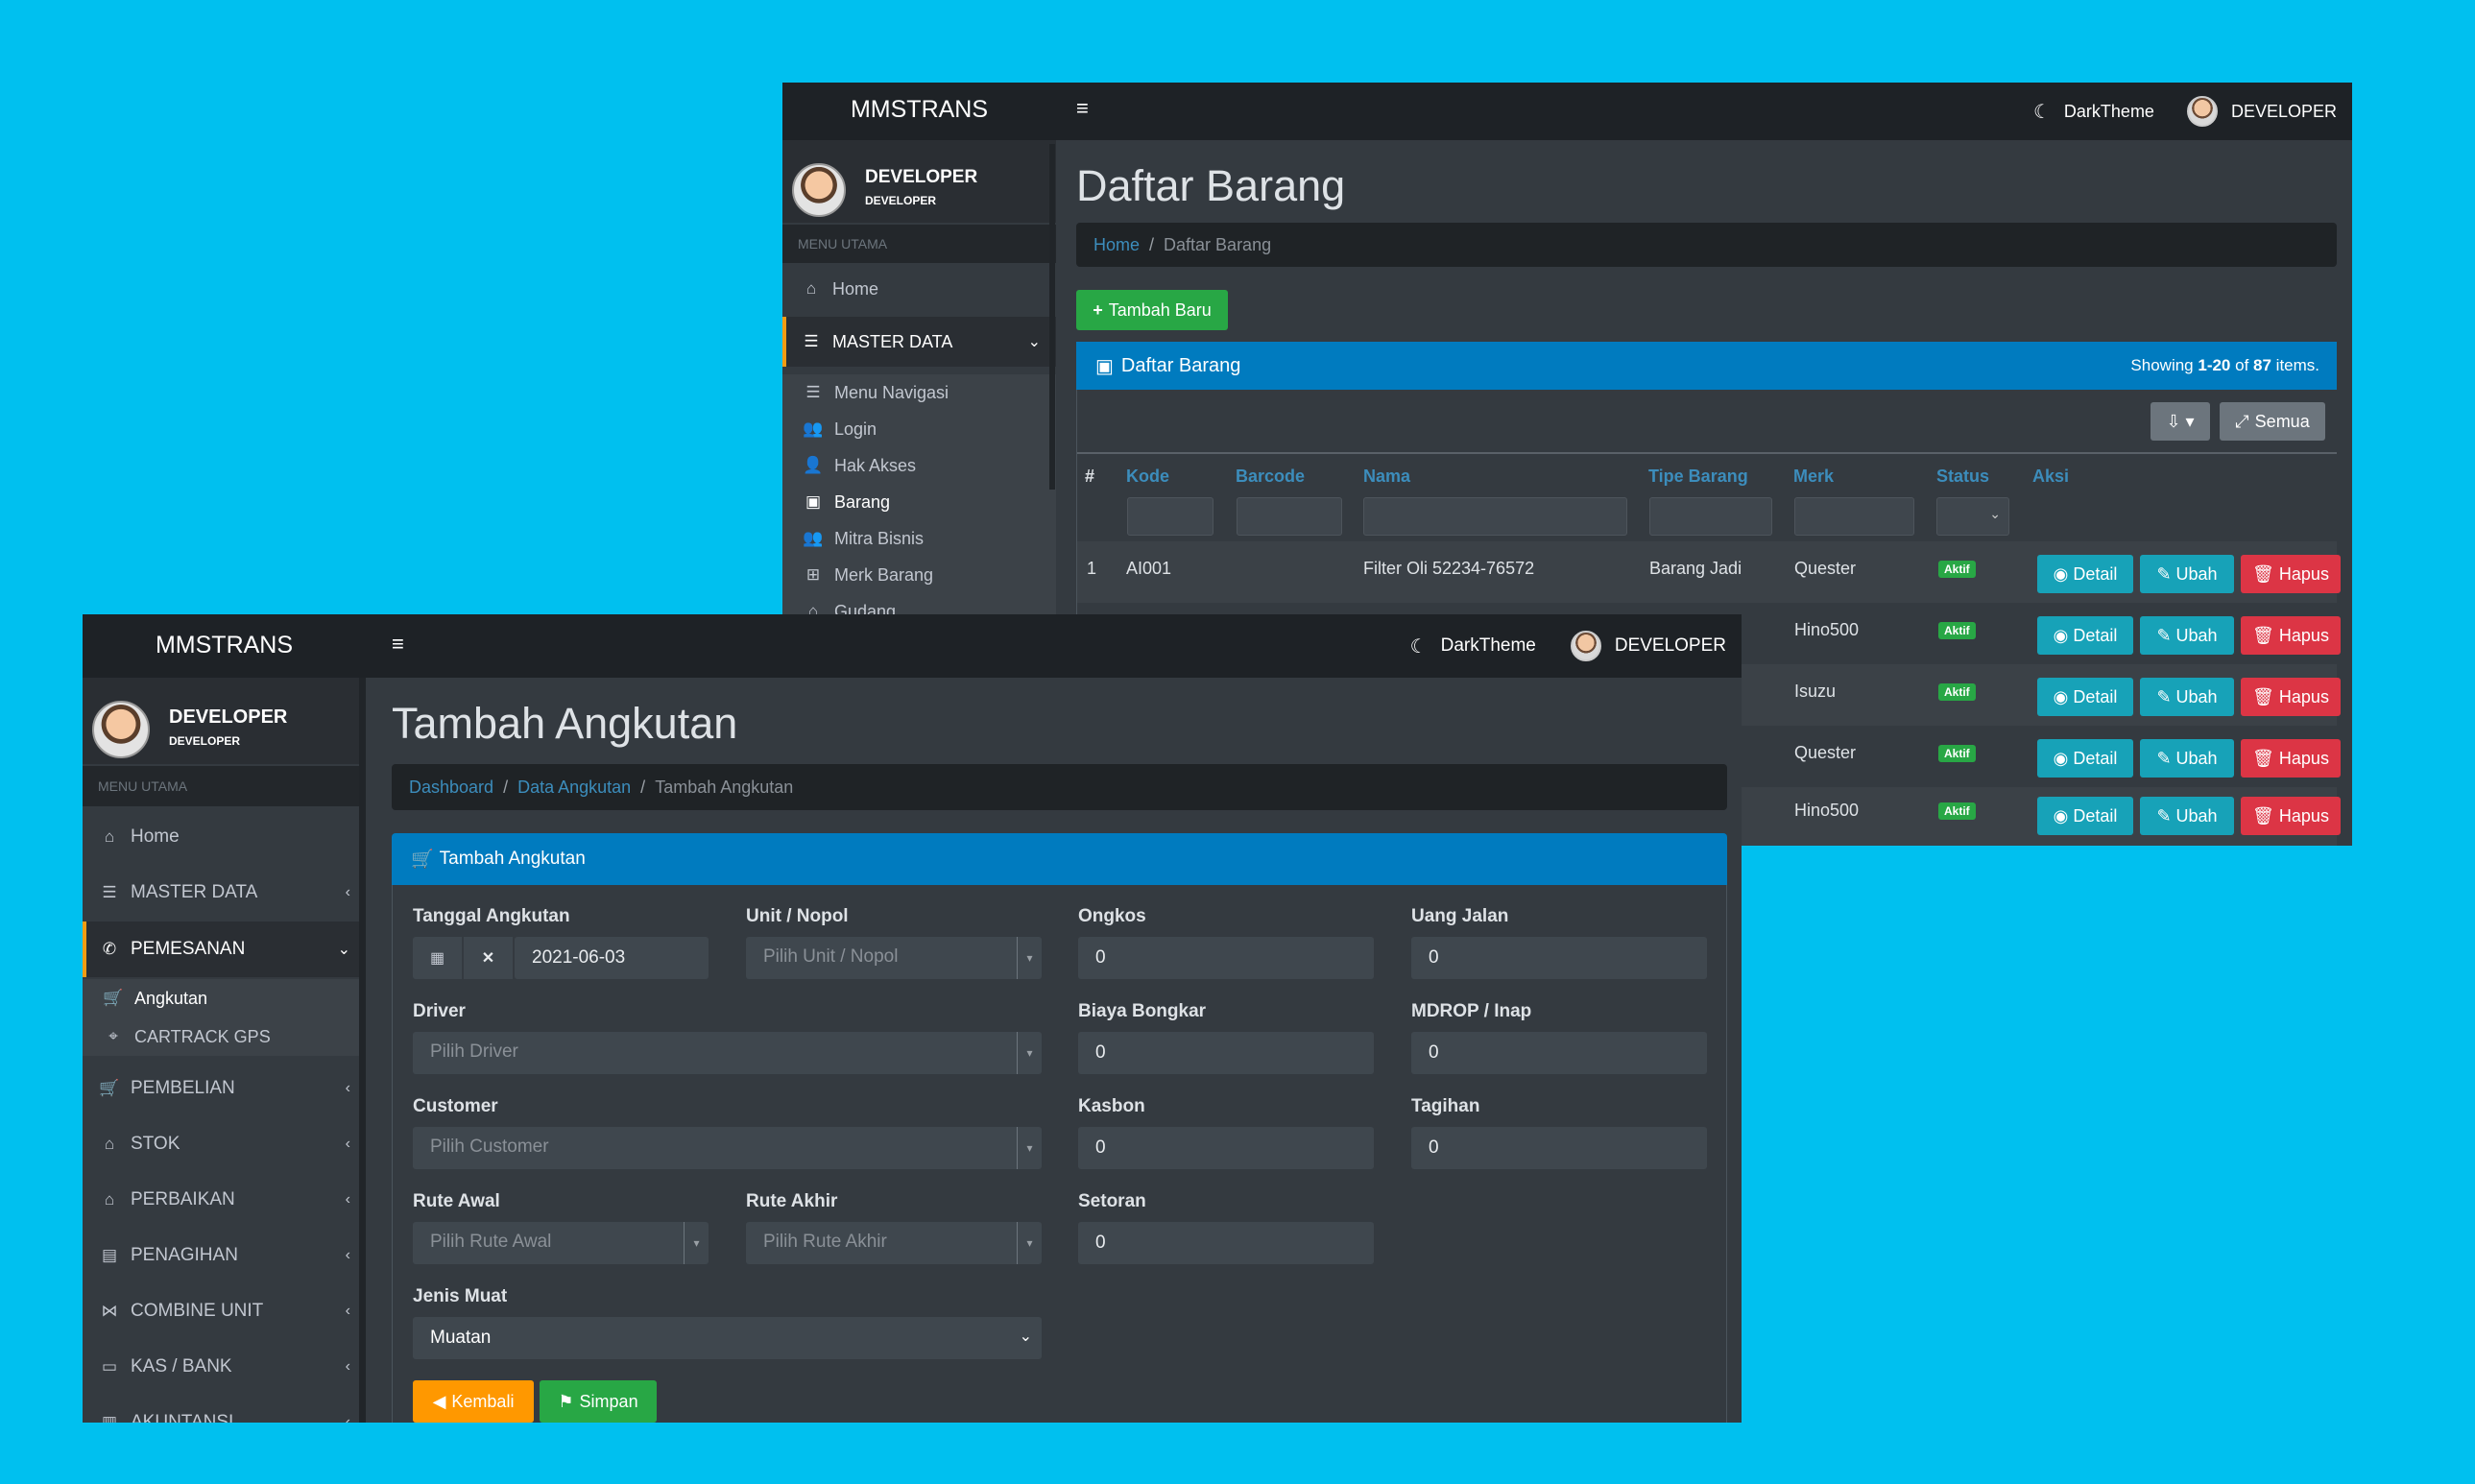 This screenshot has width=2475, height=1484. Describe the element at coordinates (1698, 477) in the screenshot. I see `col-header-tipe-barang: Tipe Barang` at that location.